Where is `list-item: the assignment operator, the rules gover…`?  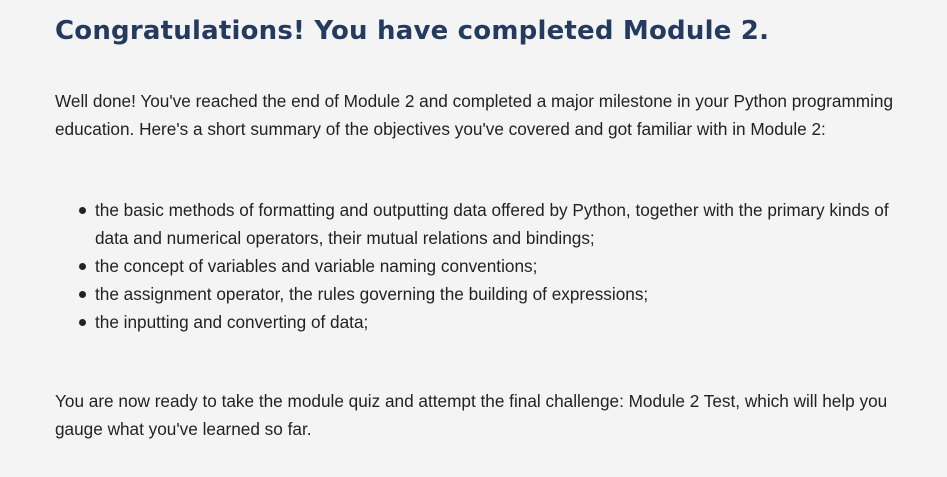 list-item: the assignment operator, the rules gover… is located at coordinates (492, 294).